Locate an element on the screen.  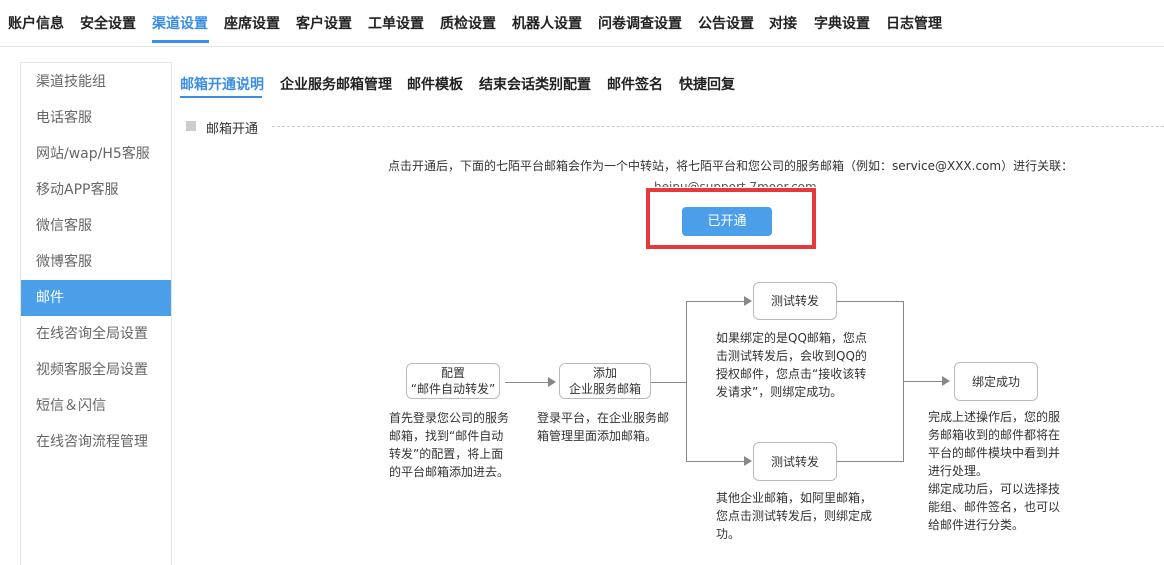
tab-mail-signature: 邮件签名 is located at coordinates (635, 84).